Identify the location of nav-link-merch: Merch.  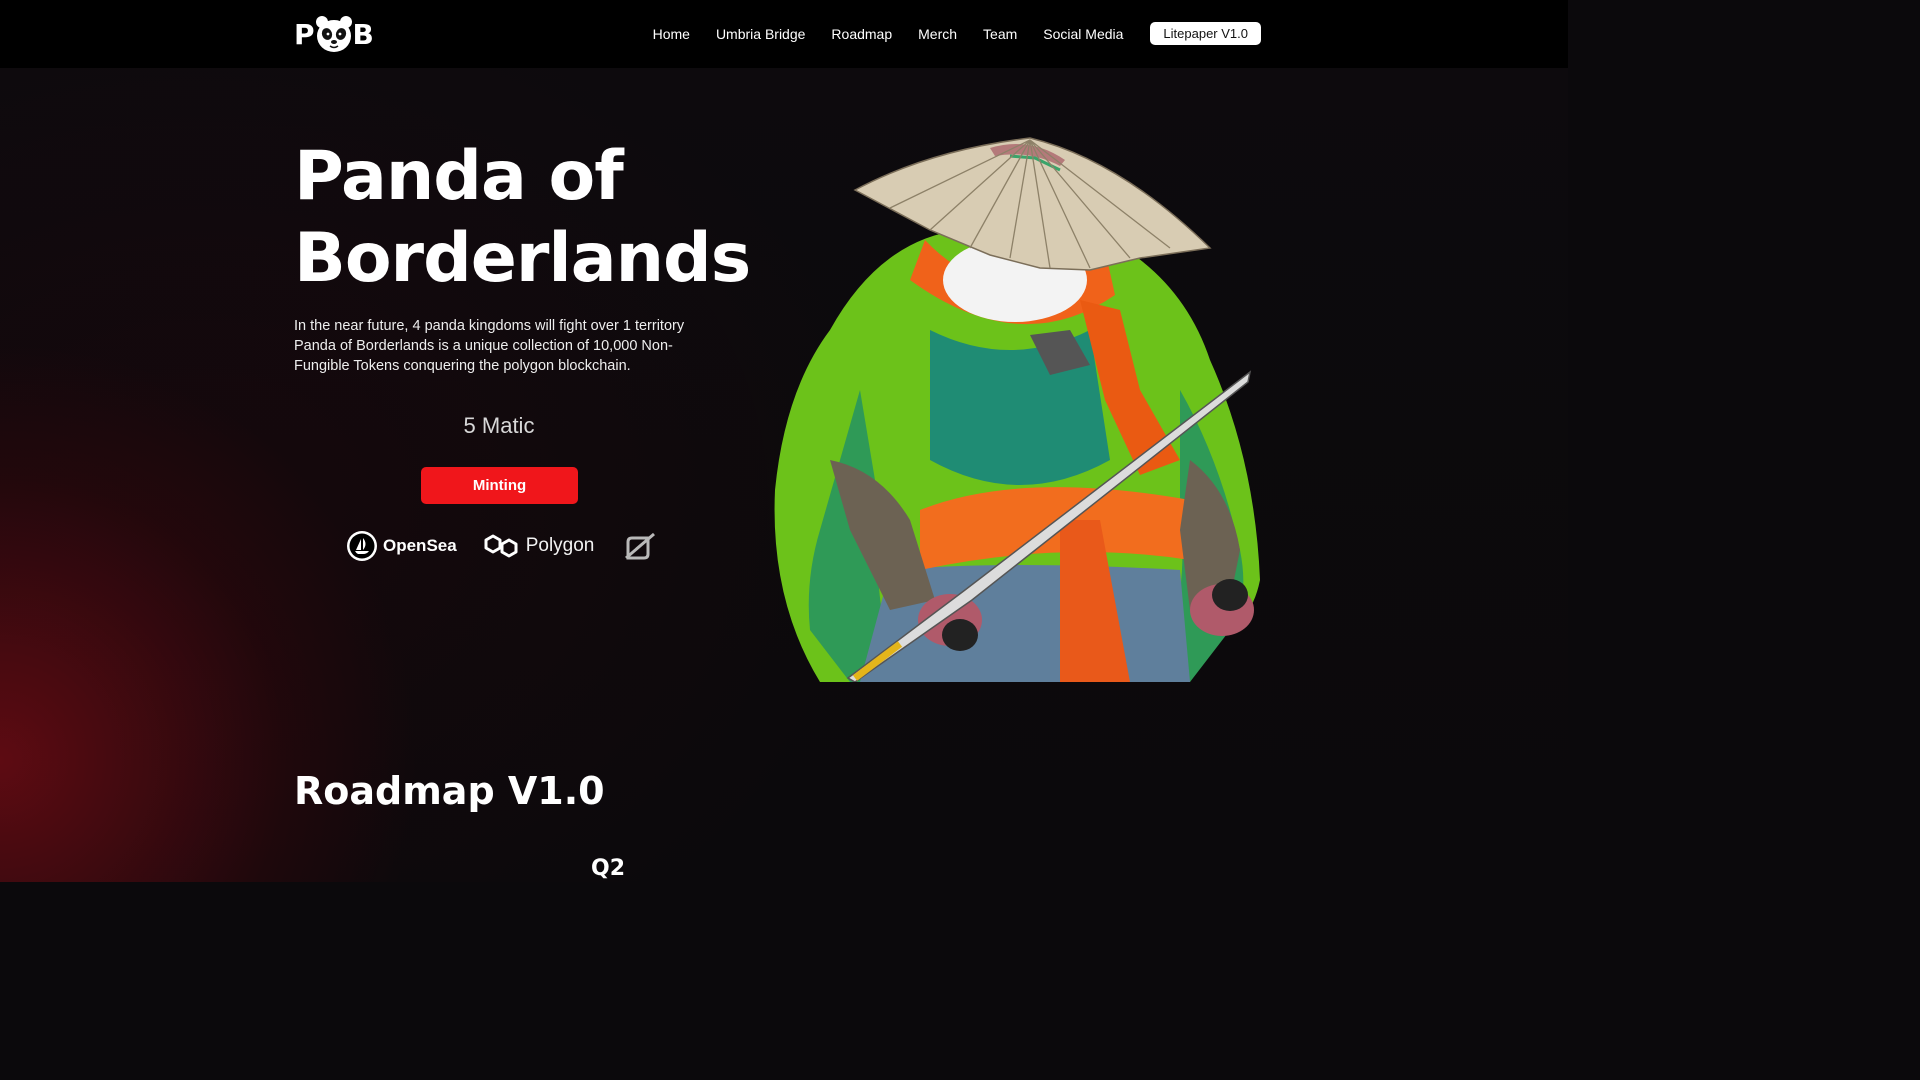
(937, 34).